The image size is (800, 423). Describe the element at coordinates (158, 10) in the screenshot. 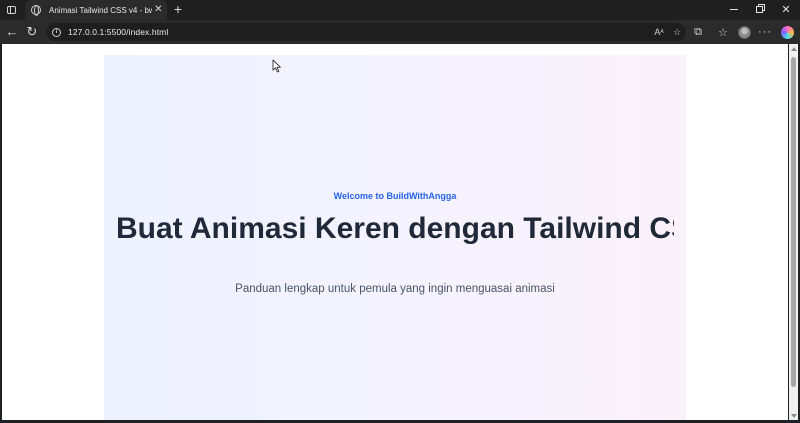

I see `close-icon: ✕` at that location.